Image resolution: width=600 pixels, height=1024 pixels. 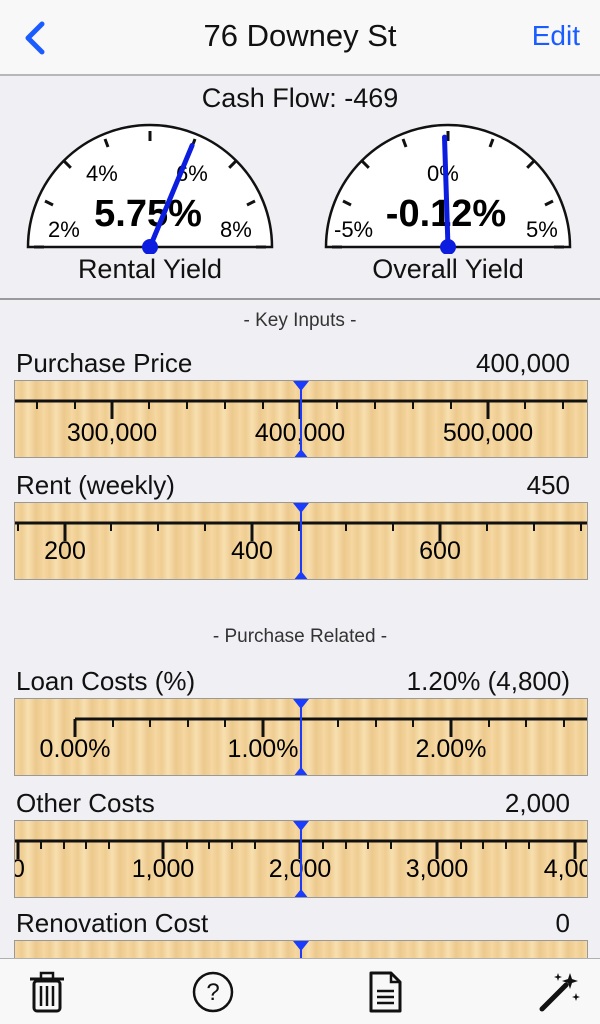 I want to click on section-header-purchase-related: - Purchase Related -, so click(x=300, y=636).